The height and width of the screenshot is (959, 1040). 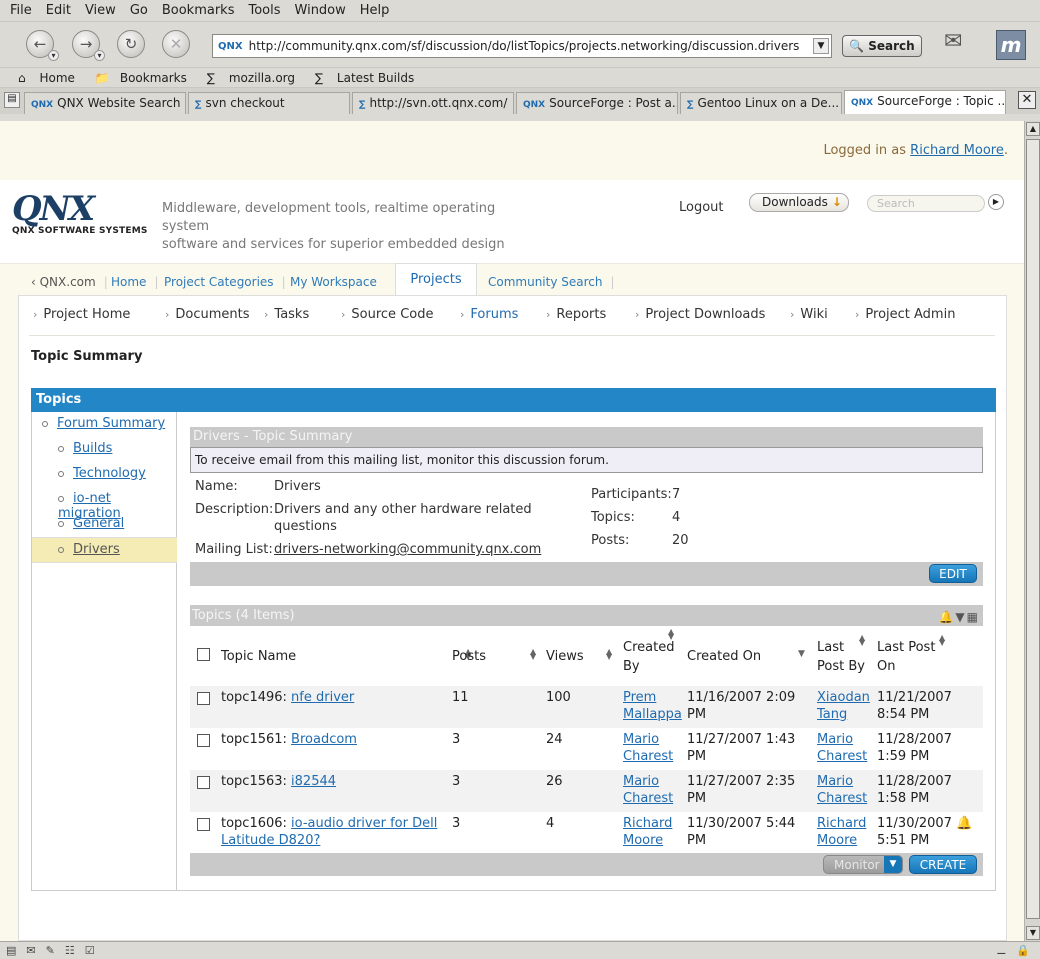 I want to click on qnx-logo: QNX QNX SOFTWARE SYSTEMS, so click(x=80, y=214).